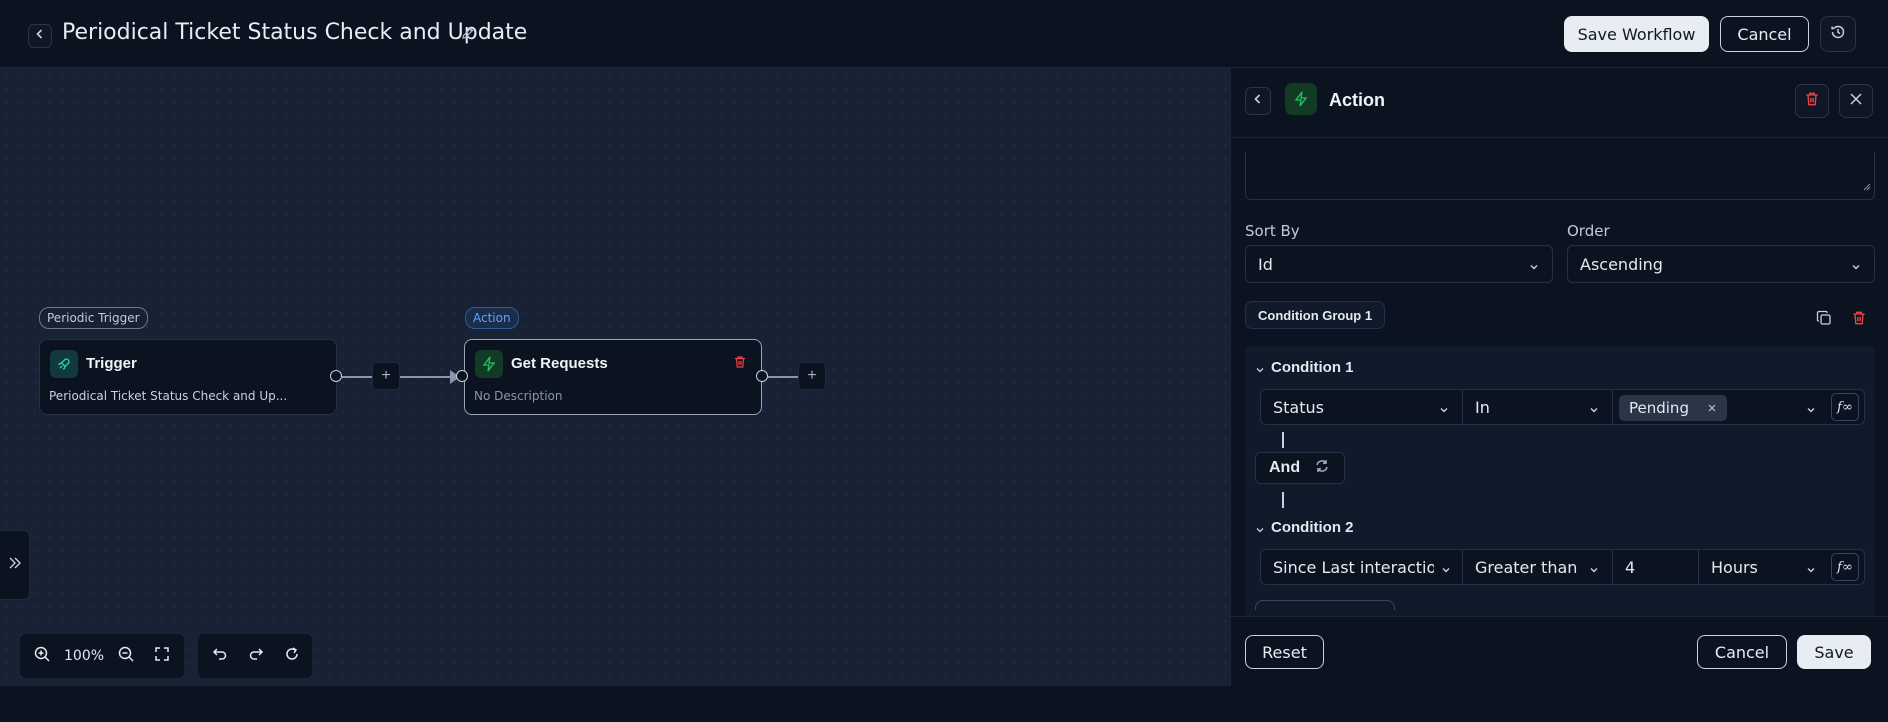 This screenshot has width=1888, height=722. I want to click on zoom-out-button, so click(126, 656).